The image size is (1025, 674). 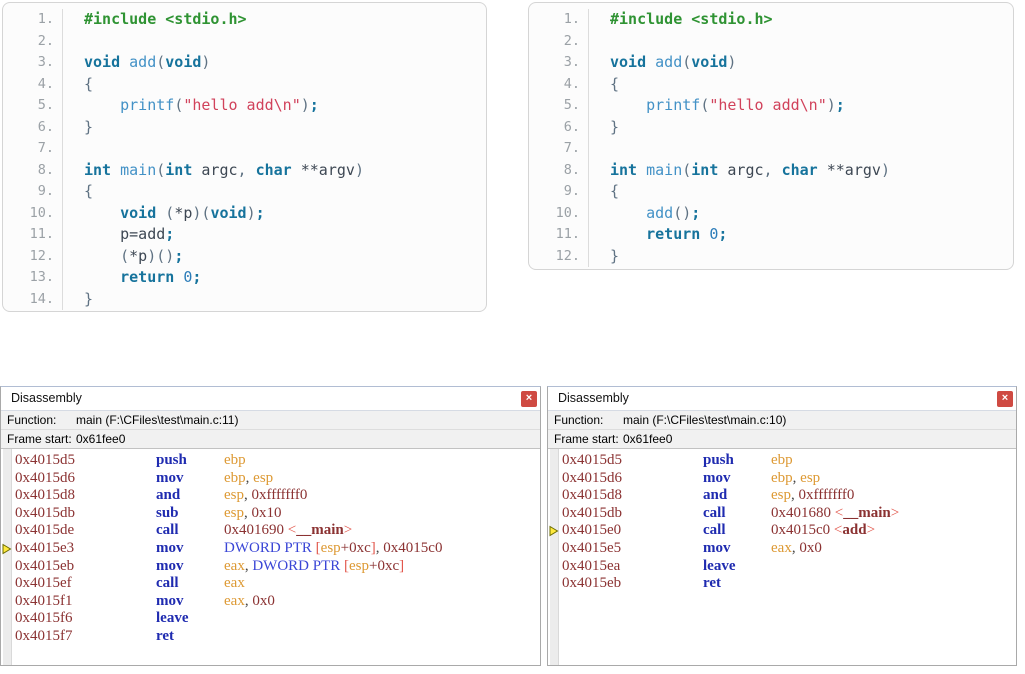 I want to click on token-kwd: void, so click(x=709, y=62).